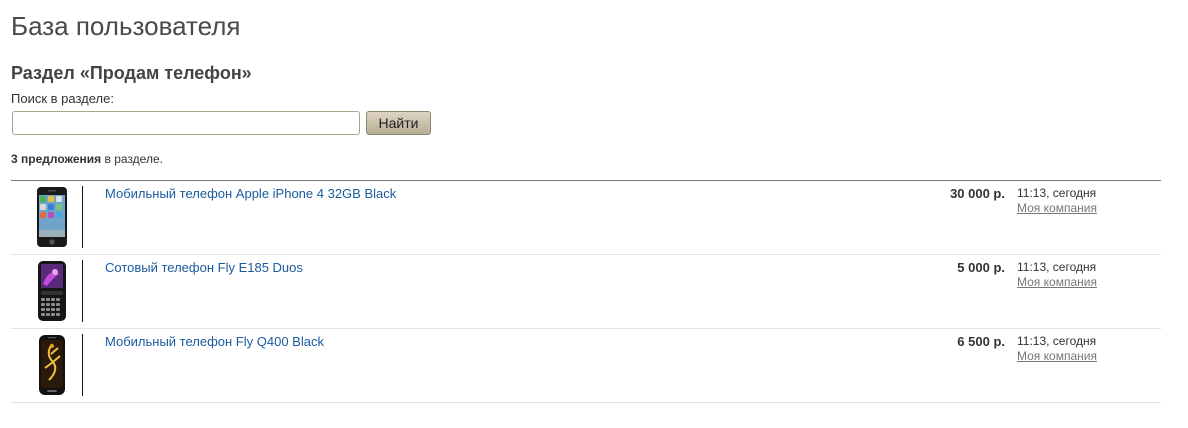  Describe the element at coordinates (52, 365) in the screenshot. I see `fly-q400-thumbnail-icon` at that location.